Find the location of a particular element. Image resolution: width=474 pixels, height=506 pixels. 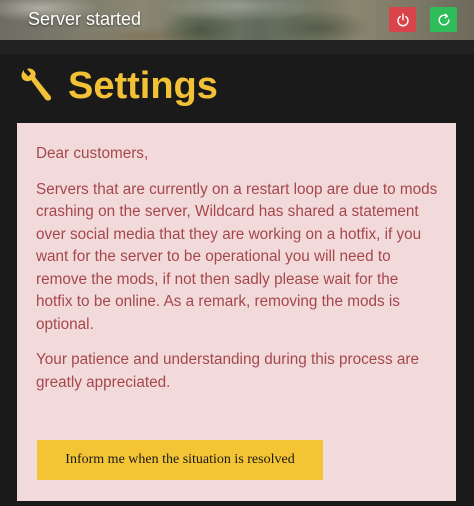

wrench-icon is located at coordinates (36, 84).